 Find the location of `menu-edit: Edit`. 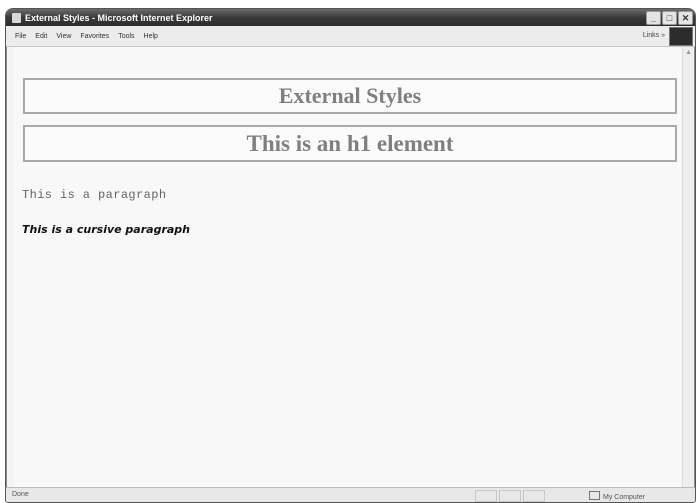

menu-edit: Edit is located at coordinates (41, 36).